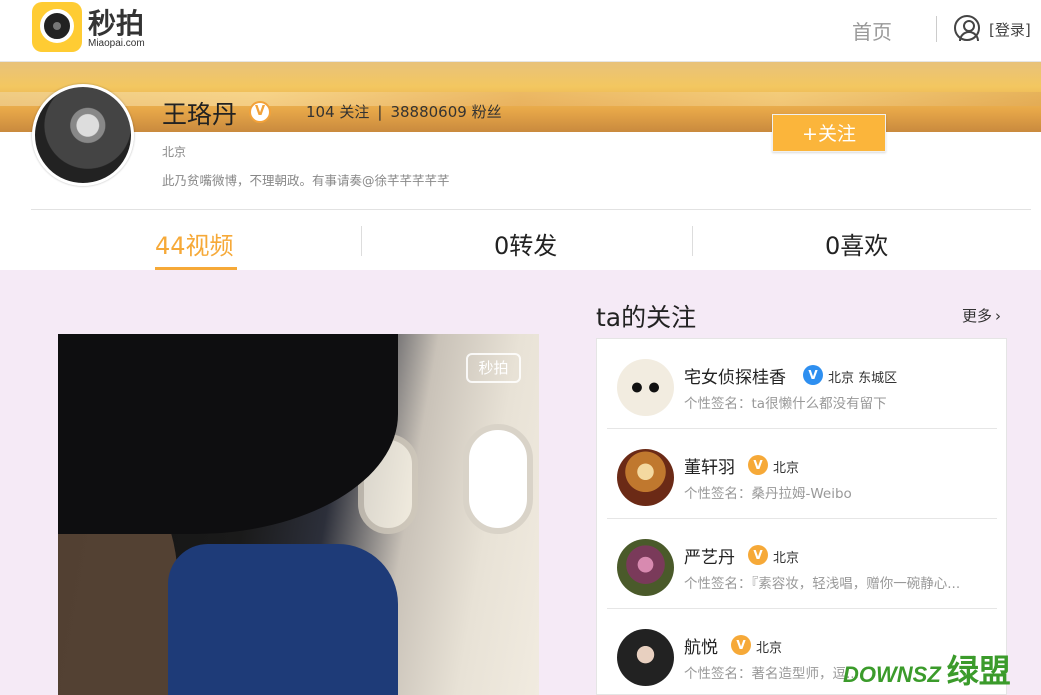 Image resolution: width=1041 pixels, height=695 pixels. Describe the element at coordinates (978, 671) in the screenshot. I see `site-watermark-big: 绿盟` at that location.